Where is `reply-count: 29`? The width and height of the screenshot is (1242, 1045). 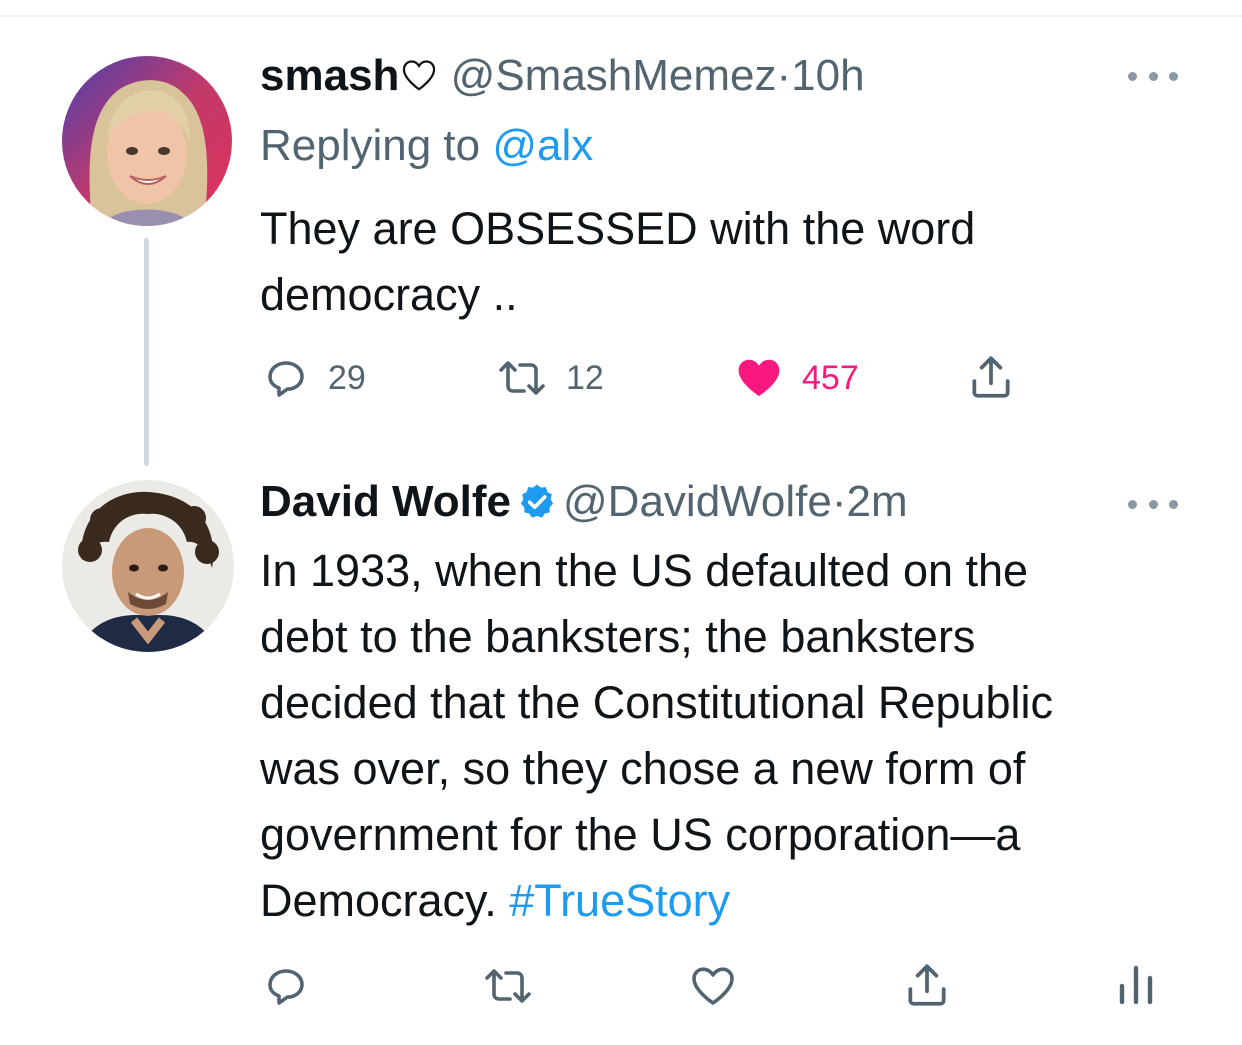
reply-count: 29 is located at coordinates (347, 378).